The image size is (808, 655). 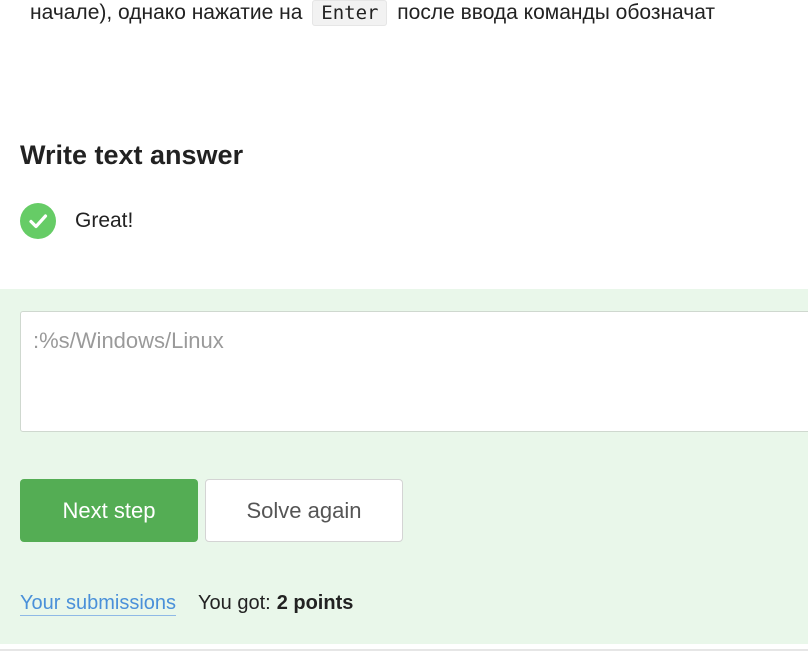 I want to click on status-message: Great!, so click(x=104, y=220).